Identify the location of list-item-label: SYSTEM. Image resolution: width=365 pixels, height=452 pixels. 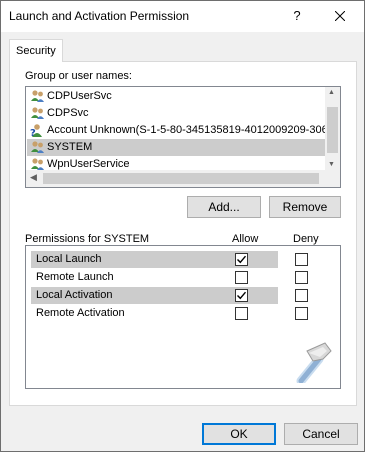
(70, 147).